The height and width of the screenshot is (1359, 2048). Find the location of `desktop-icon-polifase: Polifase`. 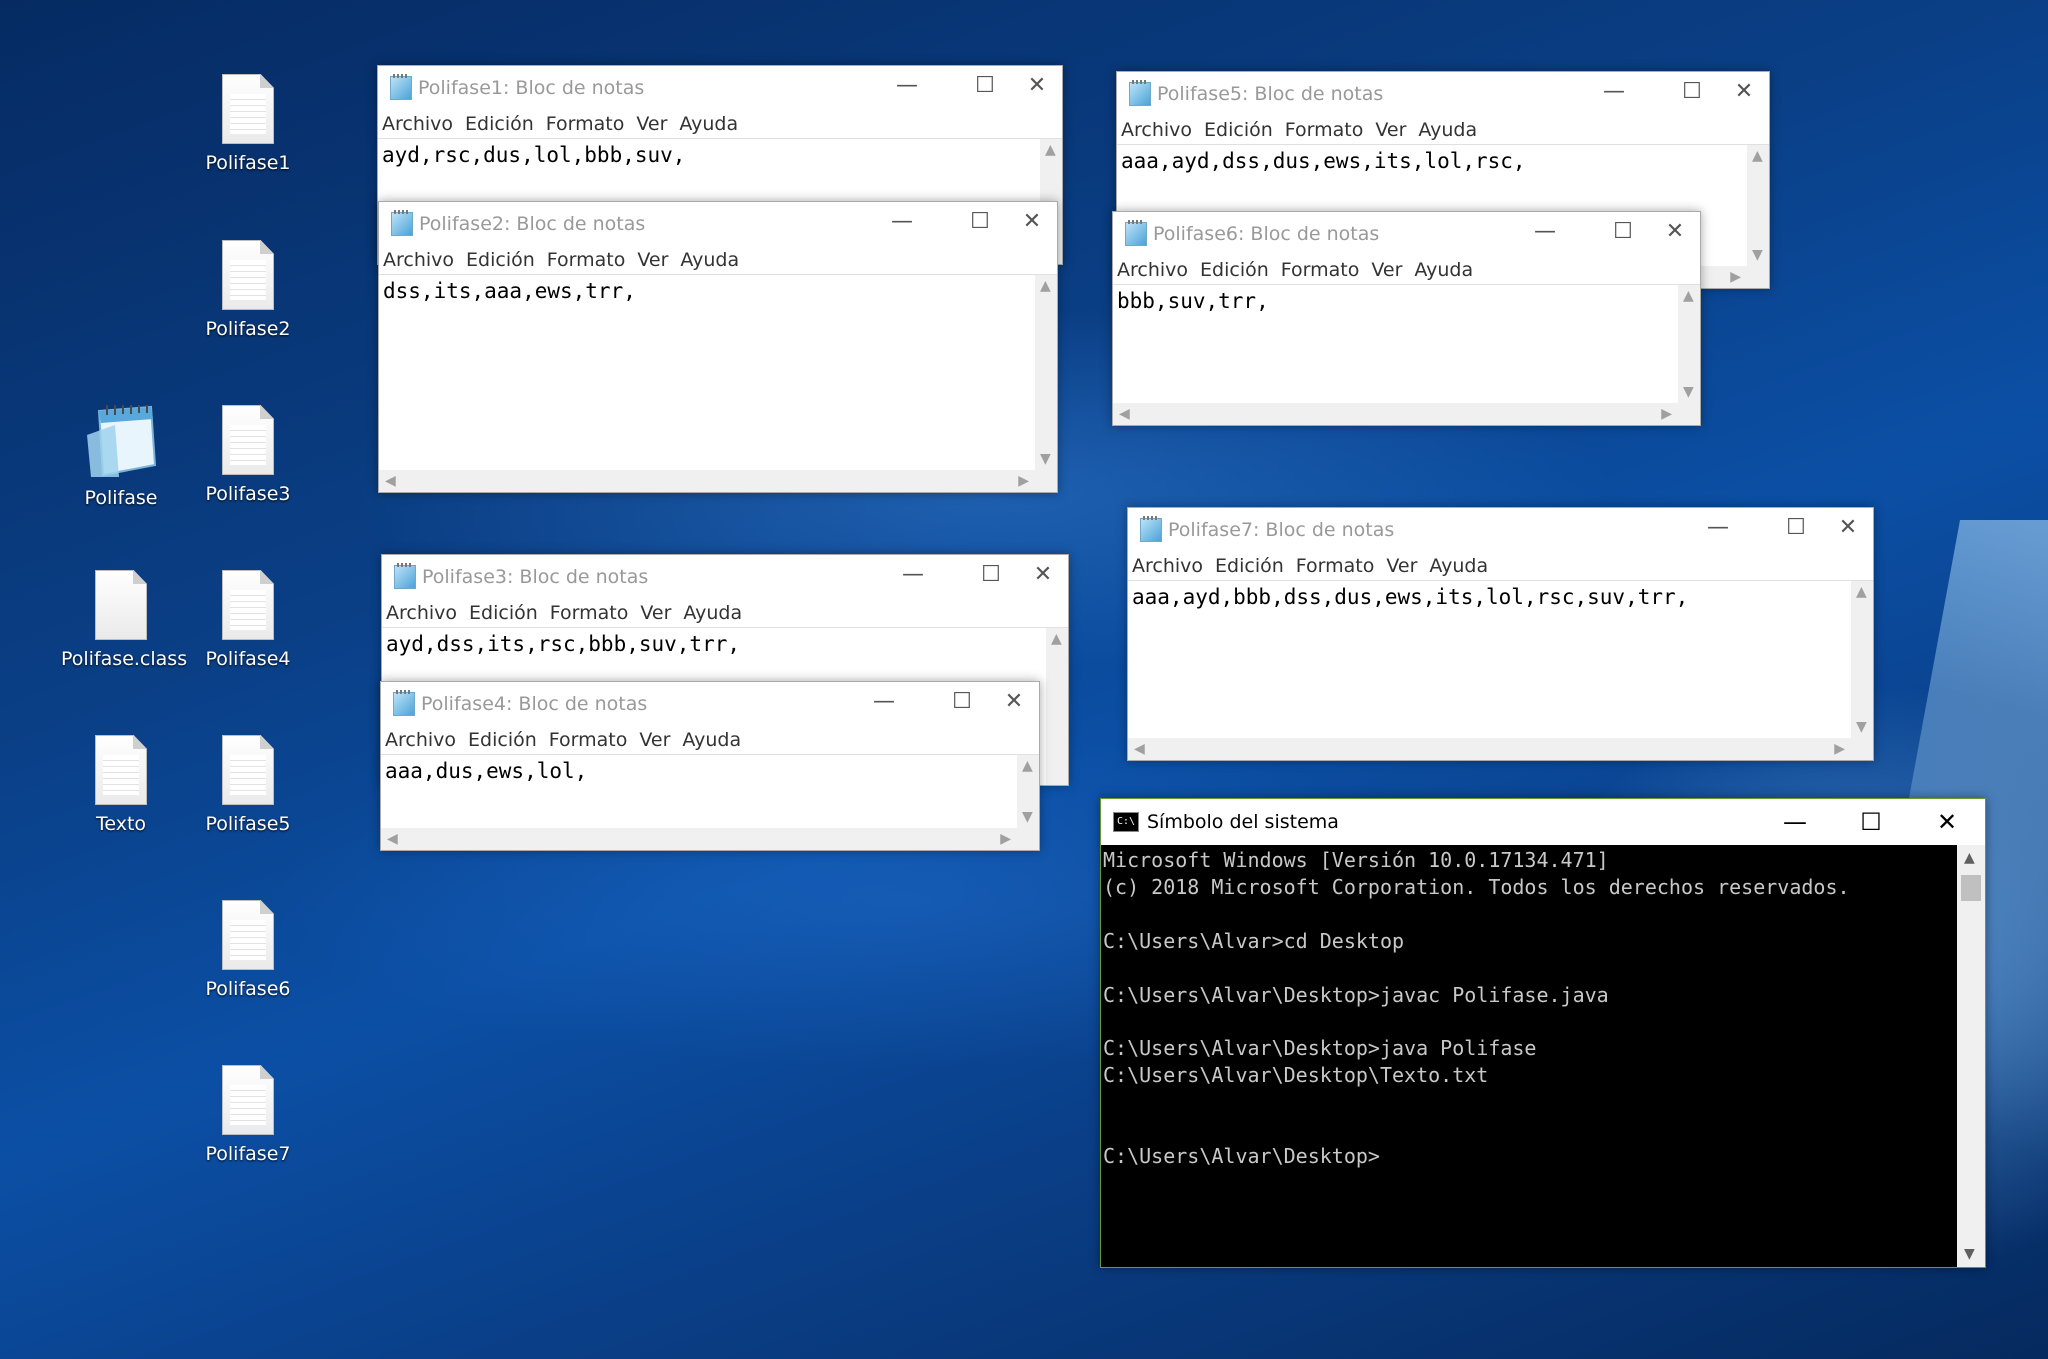

desktop-icon-polifase: Polifase is located at coordinates (121, 457).